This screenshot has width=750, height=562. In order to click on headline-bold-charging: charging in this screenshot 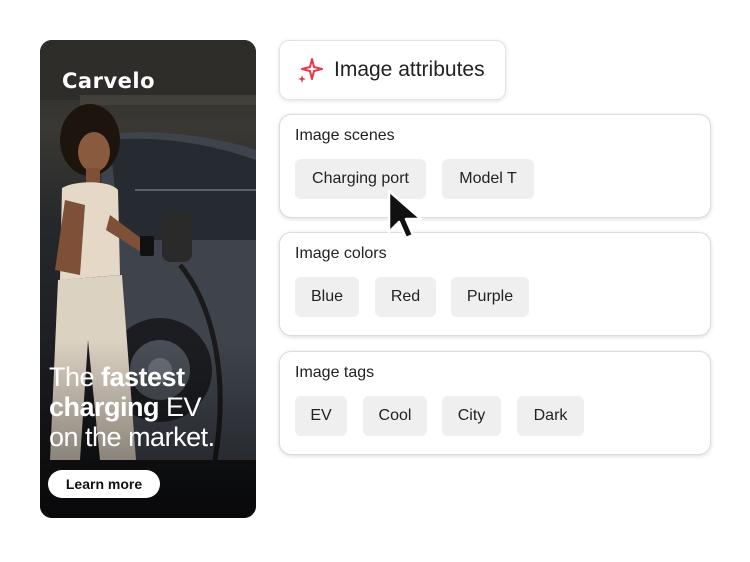, I will do `click(104, 407)`.